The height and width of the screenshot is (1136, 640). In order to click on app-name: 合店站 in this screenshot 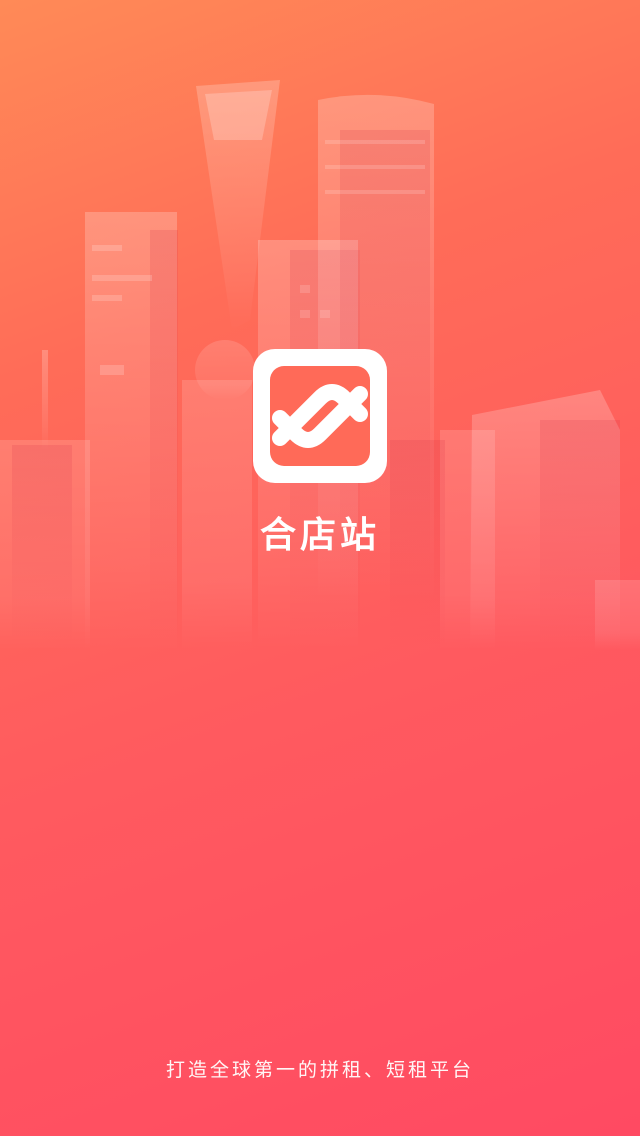, I will do `click(319, 535)`.